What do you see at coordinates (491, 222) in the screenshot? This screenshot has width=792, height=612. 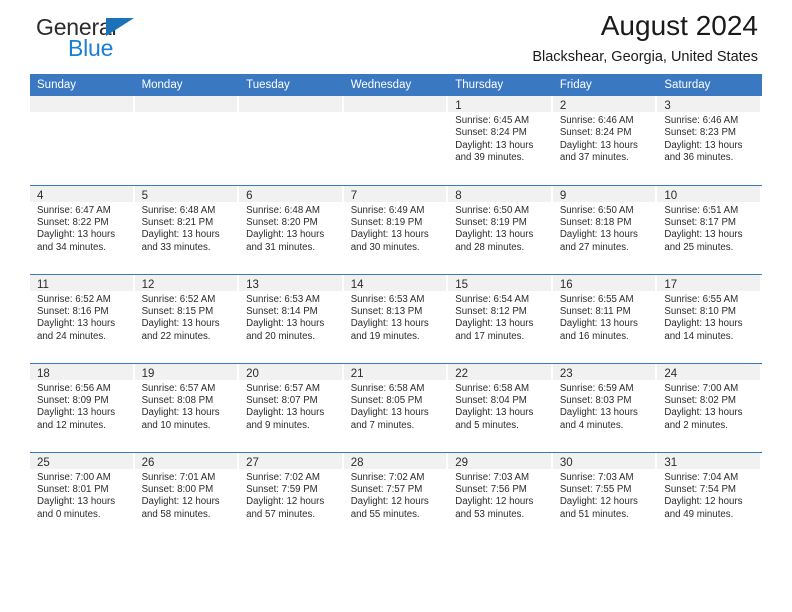 I see `sunset-text: Sunset: 8:19 PM` at bounding box center [491, 222].